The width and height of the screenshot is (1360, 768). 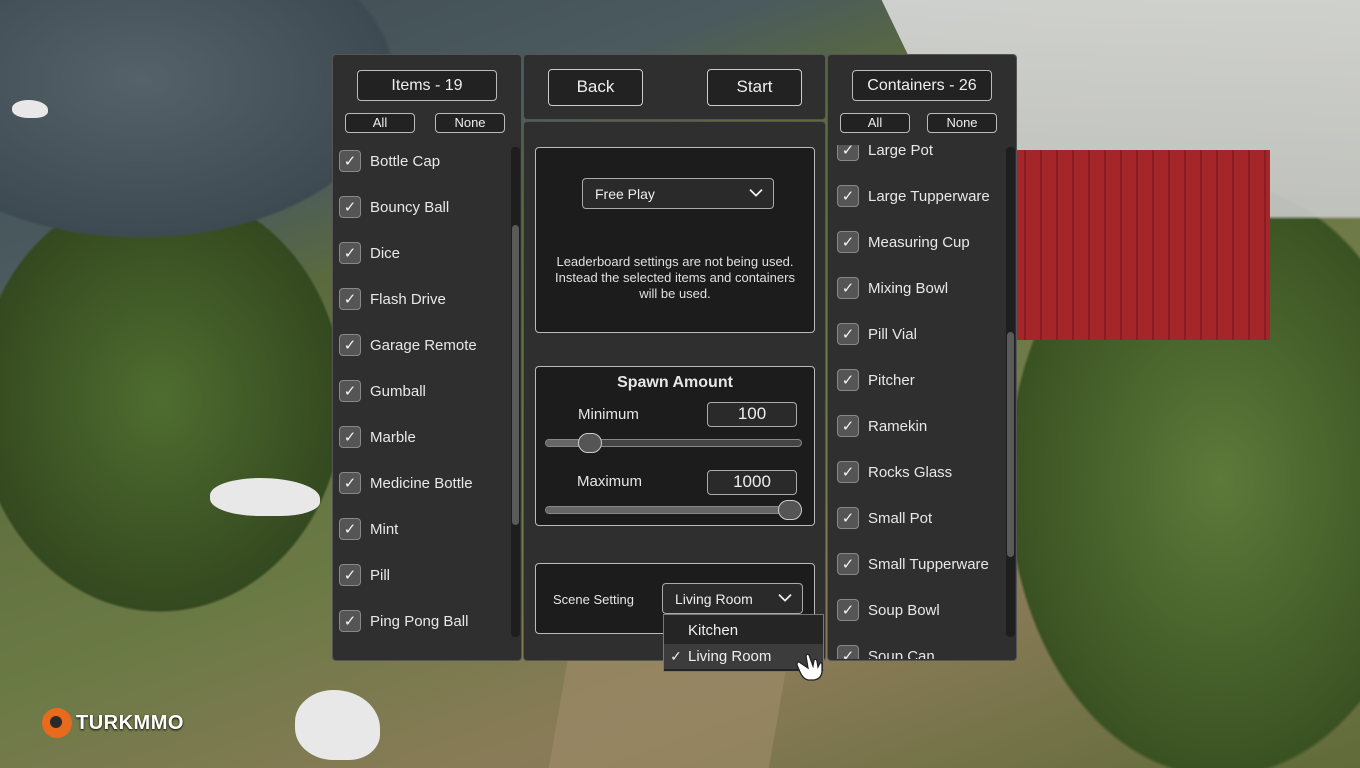 I want to click on mode-selected: Free Play, so click(x=625, y=193).